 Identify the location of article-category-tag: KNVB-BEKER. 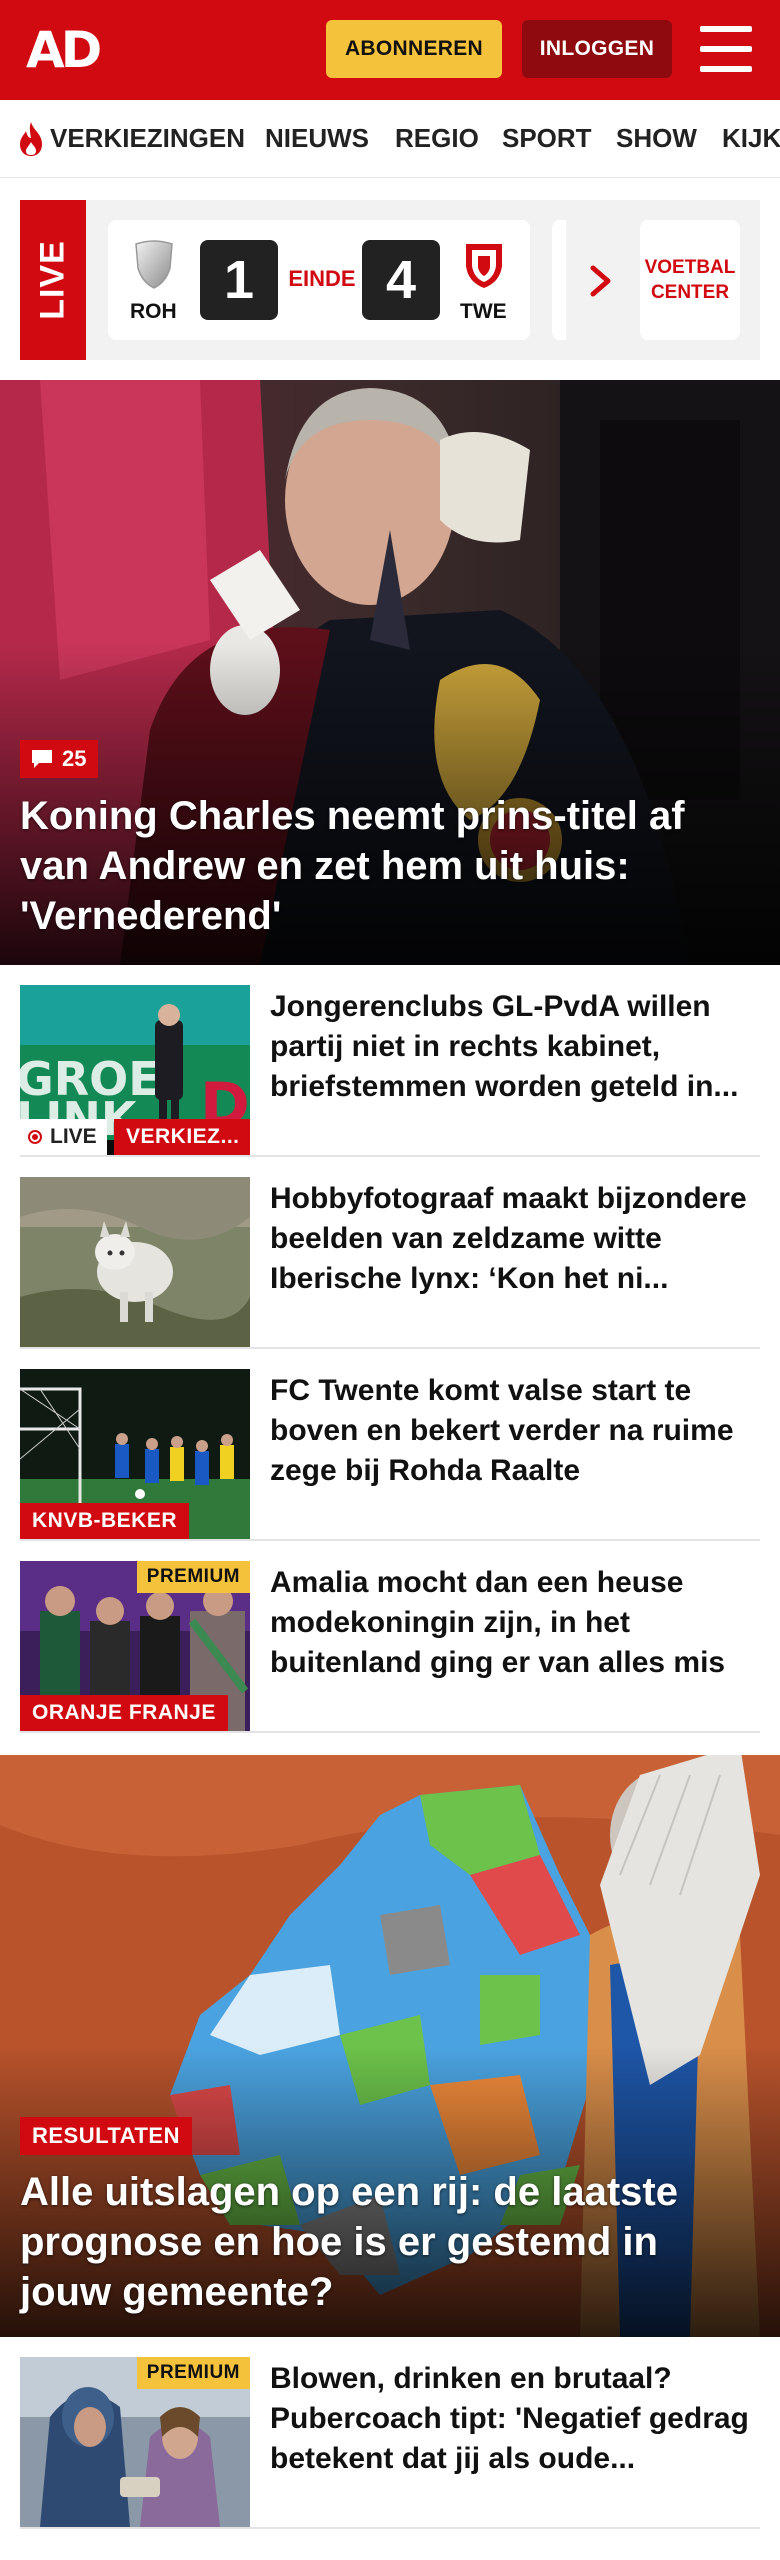
(105, 1521).